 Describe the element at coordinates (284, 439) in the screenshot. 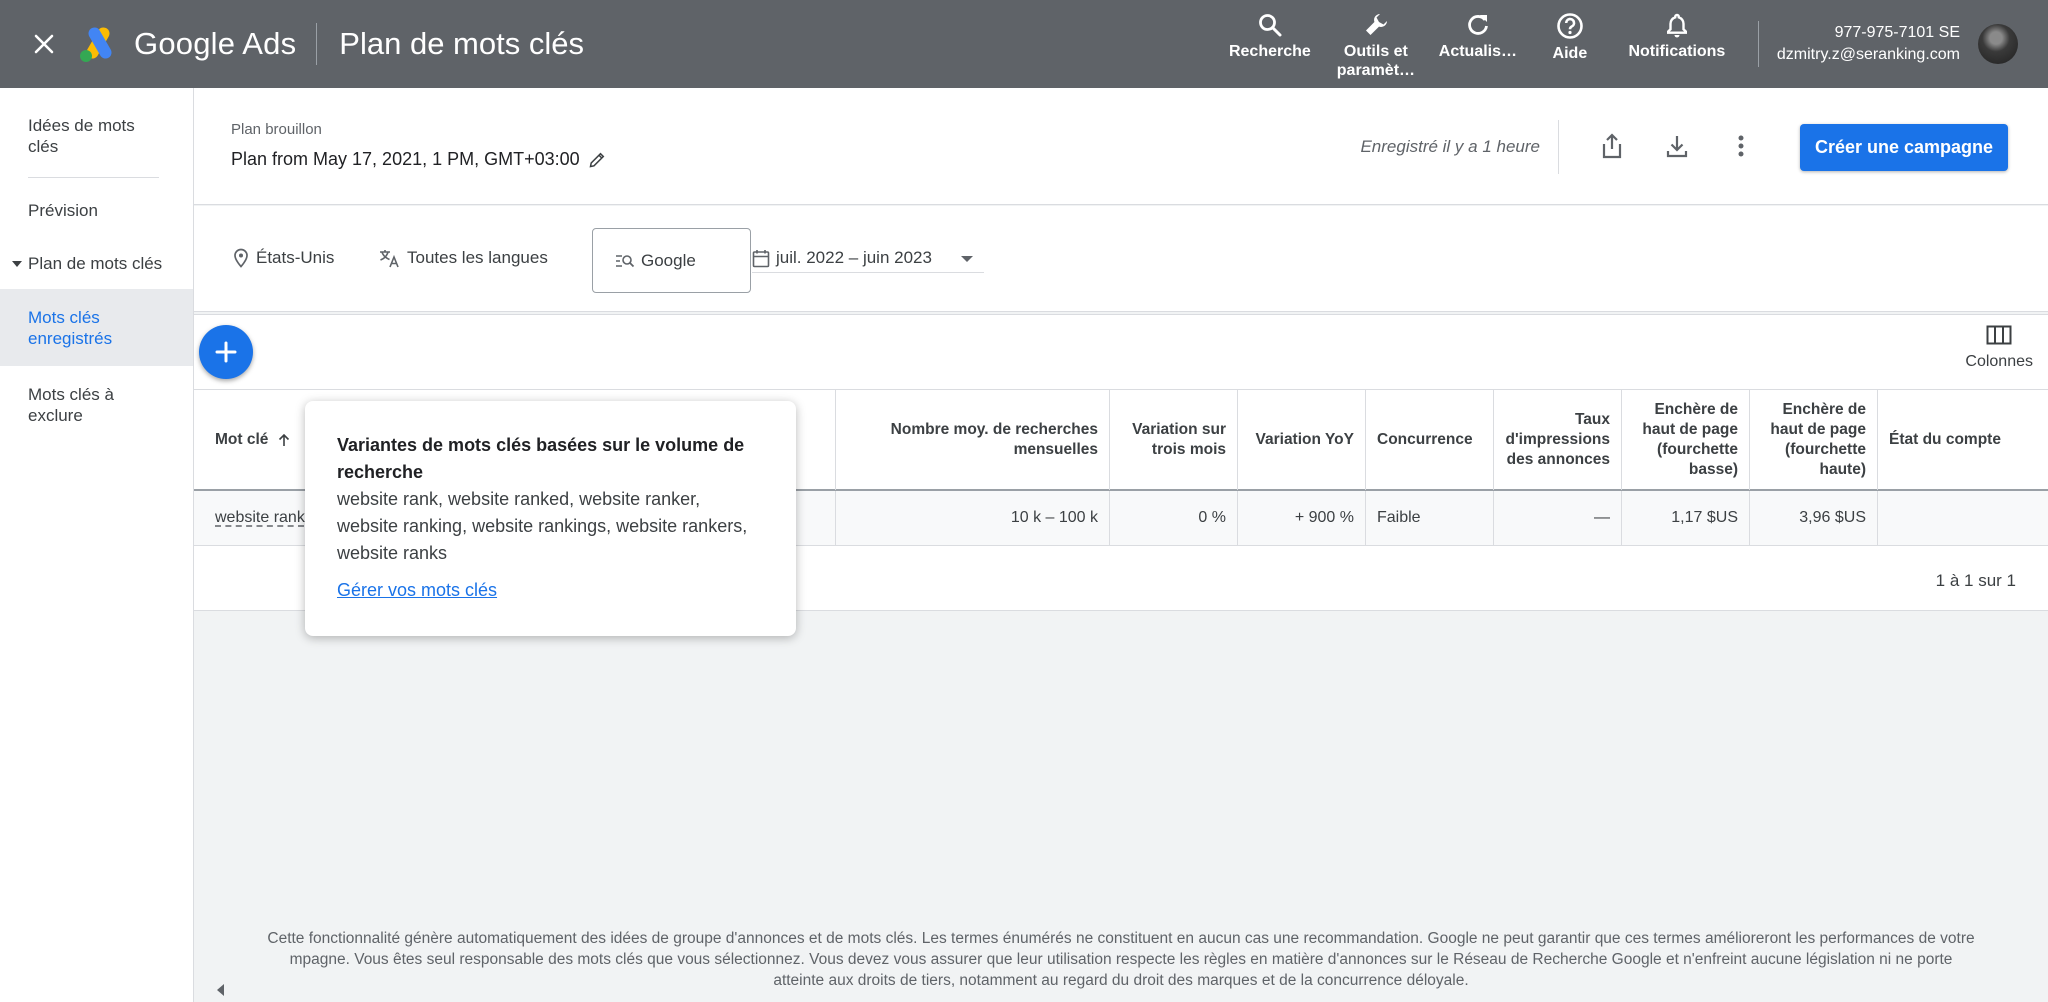

I see `sort-arrow-up-icon` at that location.